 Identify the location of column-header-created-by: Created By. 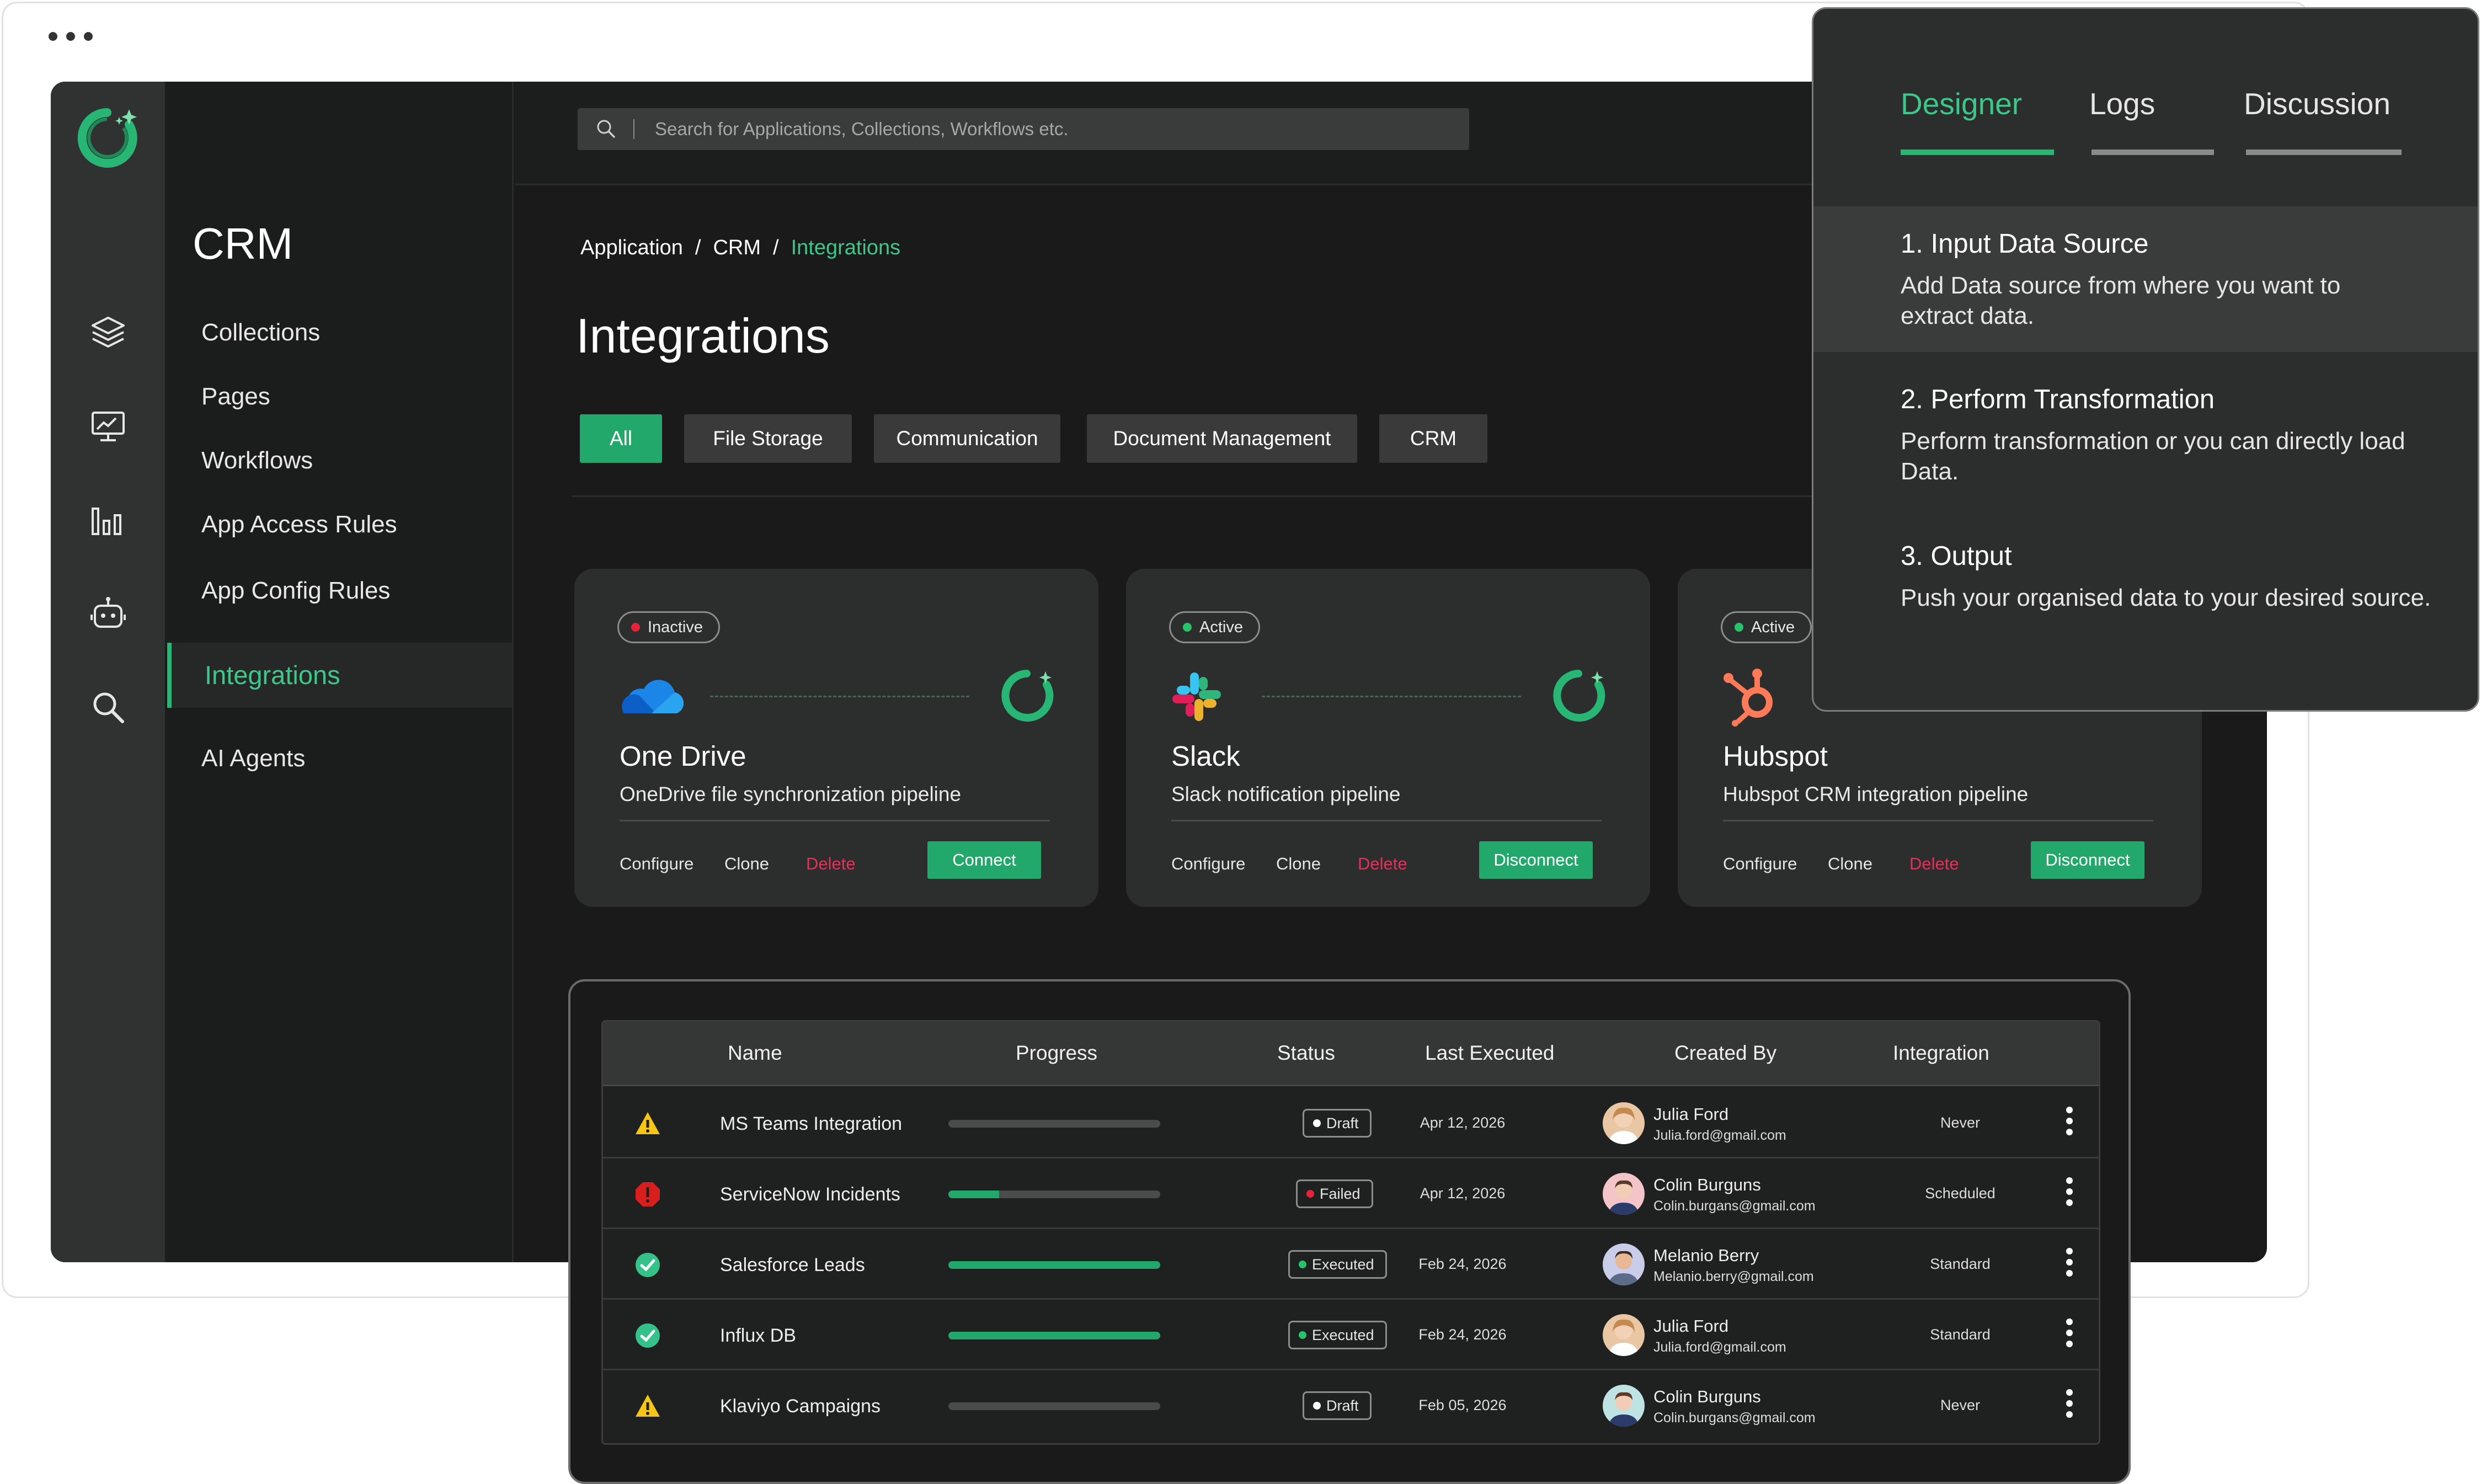
(1725, 1053).